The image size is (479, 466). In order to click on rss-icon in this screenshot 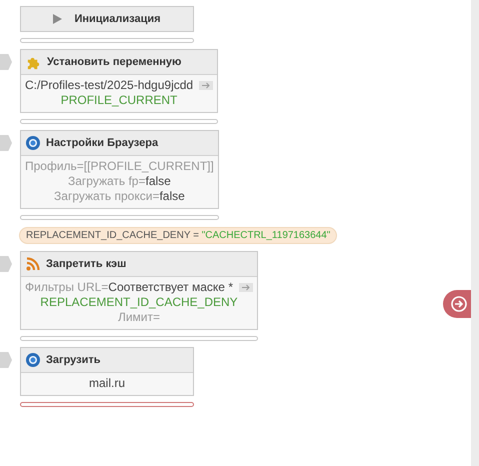, I will do `click(33, 264)`.